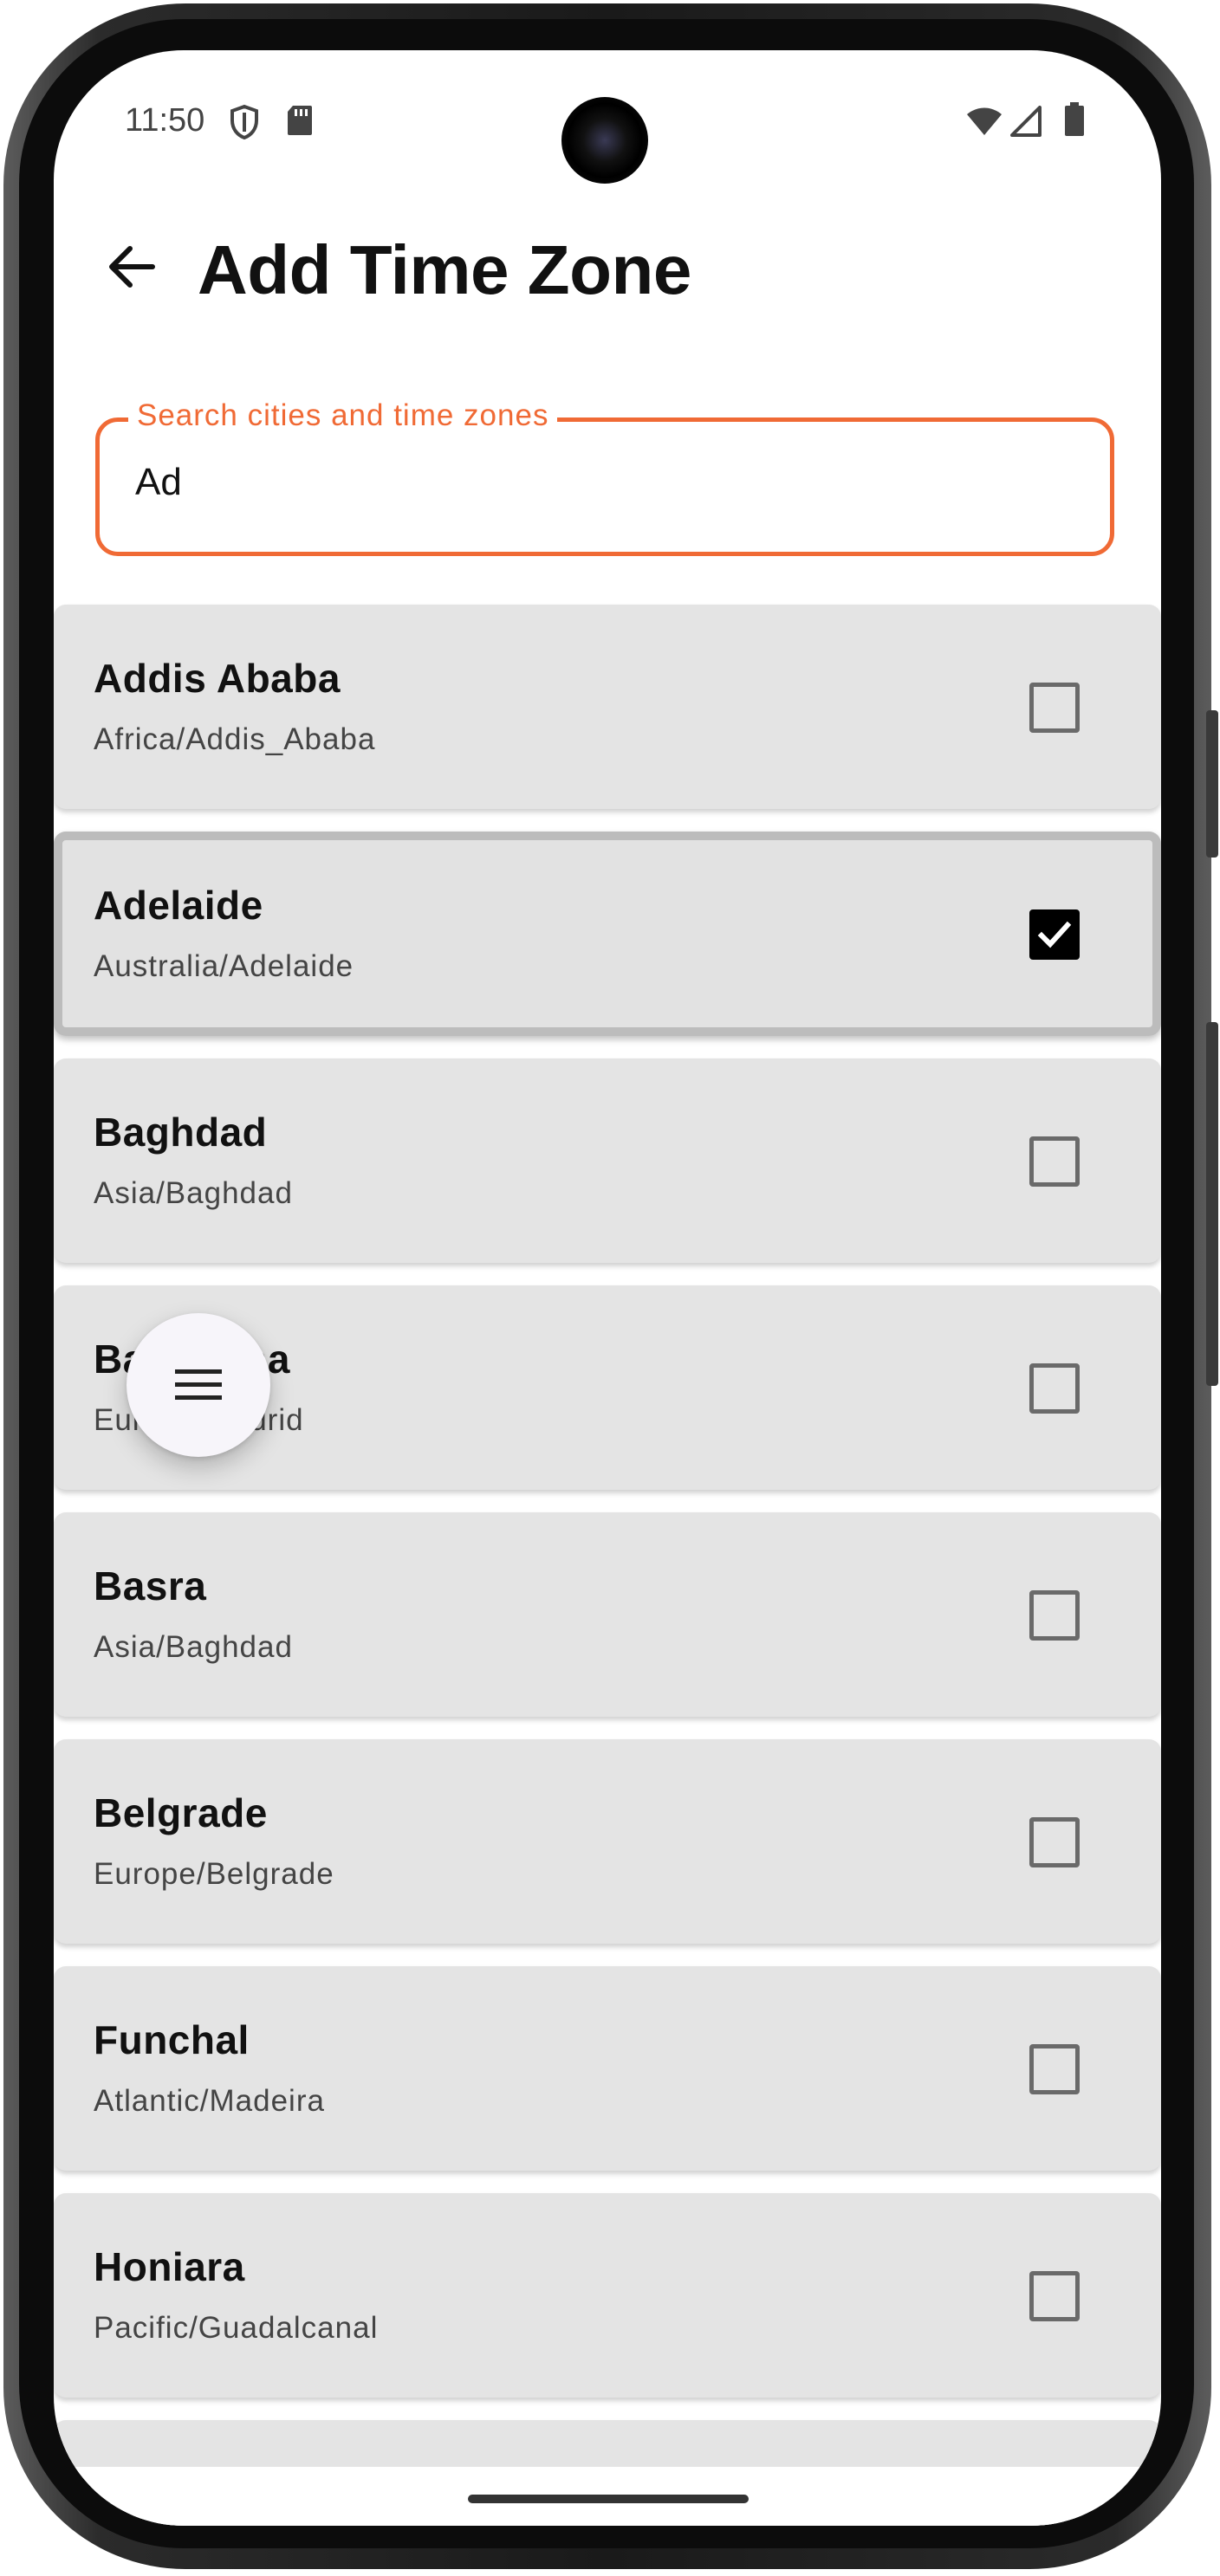 This screenshot has height=2576, width=1220. I want to click on menu-button, so click(199, 1385).